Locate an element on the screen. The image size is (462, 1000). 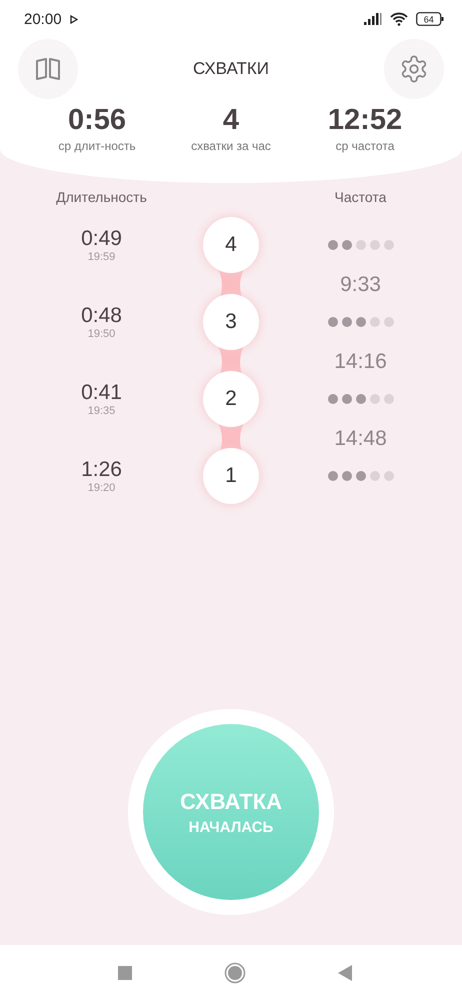
frequency-value: 9:33 is located at coordinates (360, 285).